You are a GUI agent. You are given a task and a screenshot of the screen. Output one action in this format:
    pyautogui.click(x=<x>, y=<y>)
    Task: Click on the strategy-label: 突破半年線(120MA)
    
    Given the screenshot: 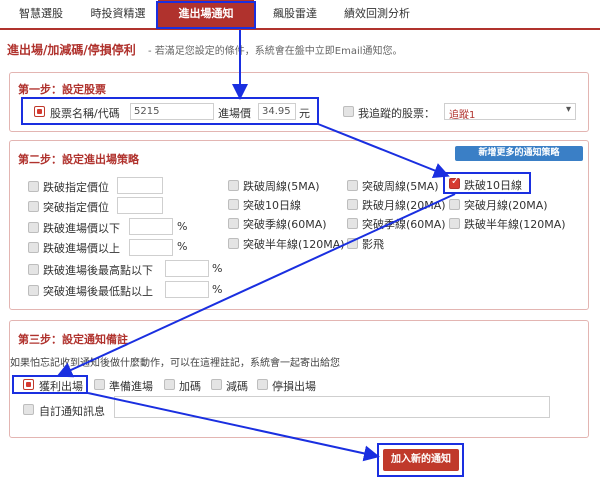 What is the action you would take?
    pyautogui.click(x=294, y=244)
    